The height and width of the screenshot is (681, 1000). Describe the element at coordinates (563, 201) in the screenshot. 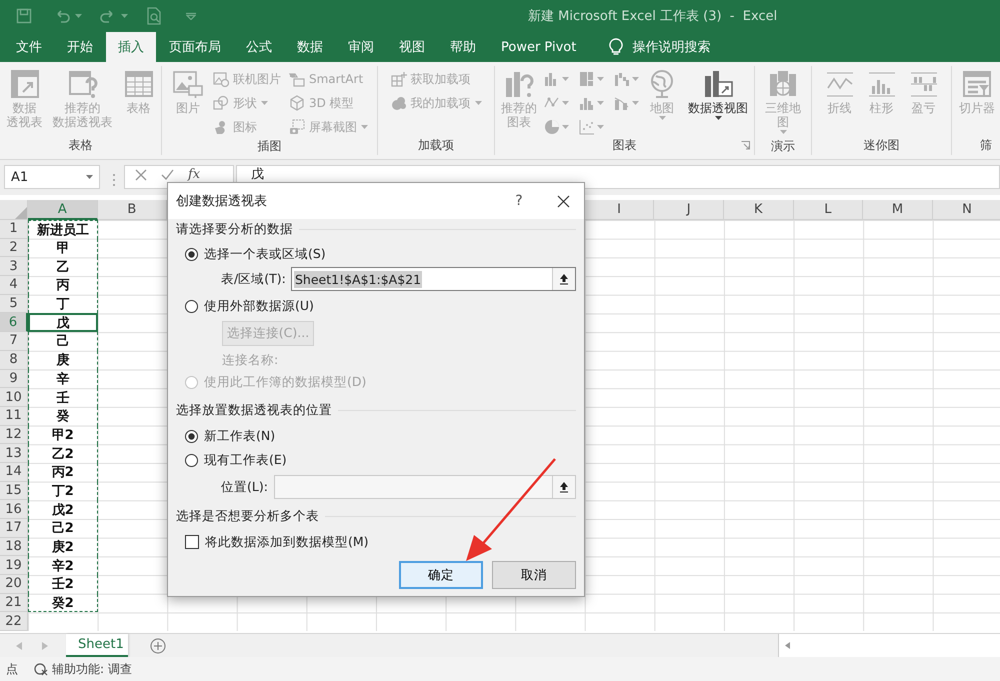

I see `close-icon` at that location.